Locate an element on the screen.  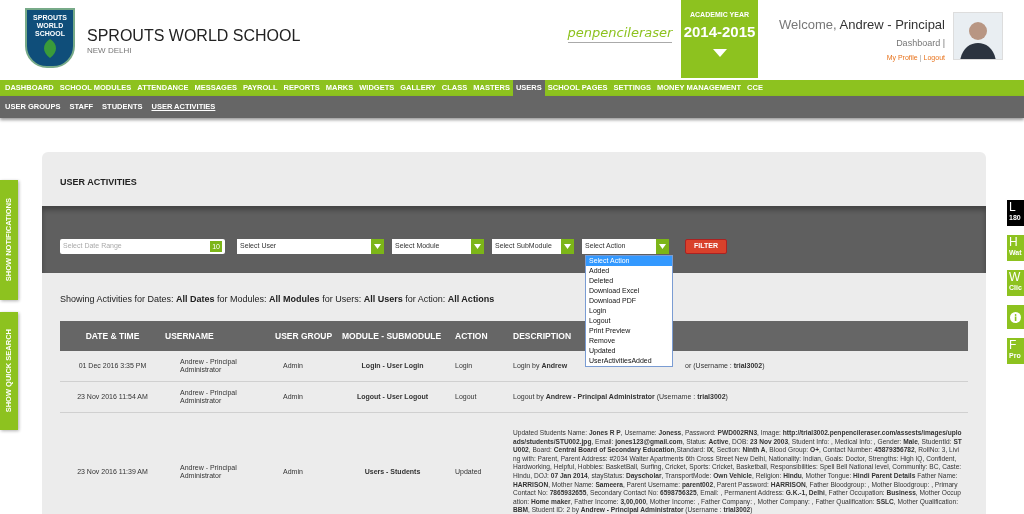
info-tab is located at coordinates (1015, 317).